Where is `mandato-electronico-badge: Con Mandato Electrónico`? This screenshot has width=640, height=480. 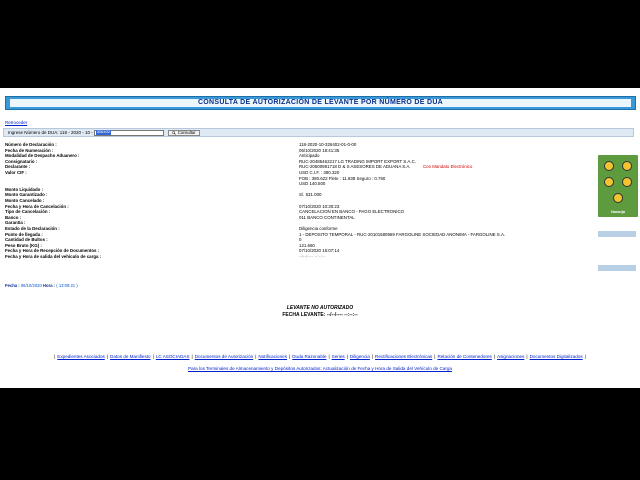
mandato-electronico-badge: Con Mandato Electrónico is located at coordinates (448, 167).